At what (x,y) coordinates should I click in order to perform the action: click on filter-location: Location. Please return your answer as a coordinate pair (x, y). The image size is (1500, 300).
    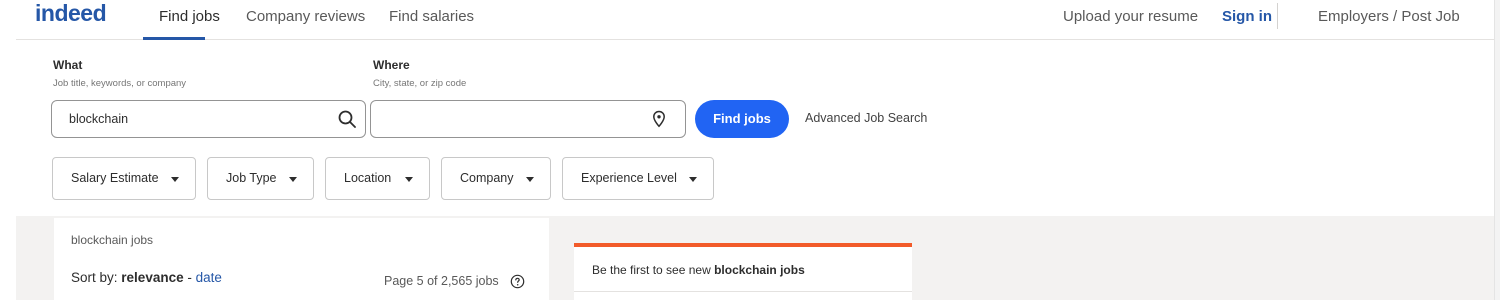
    Looking at the image, I should click on (377, 178).